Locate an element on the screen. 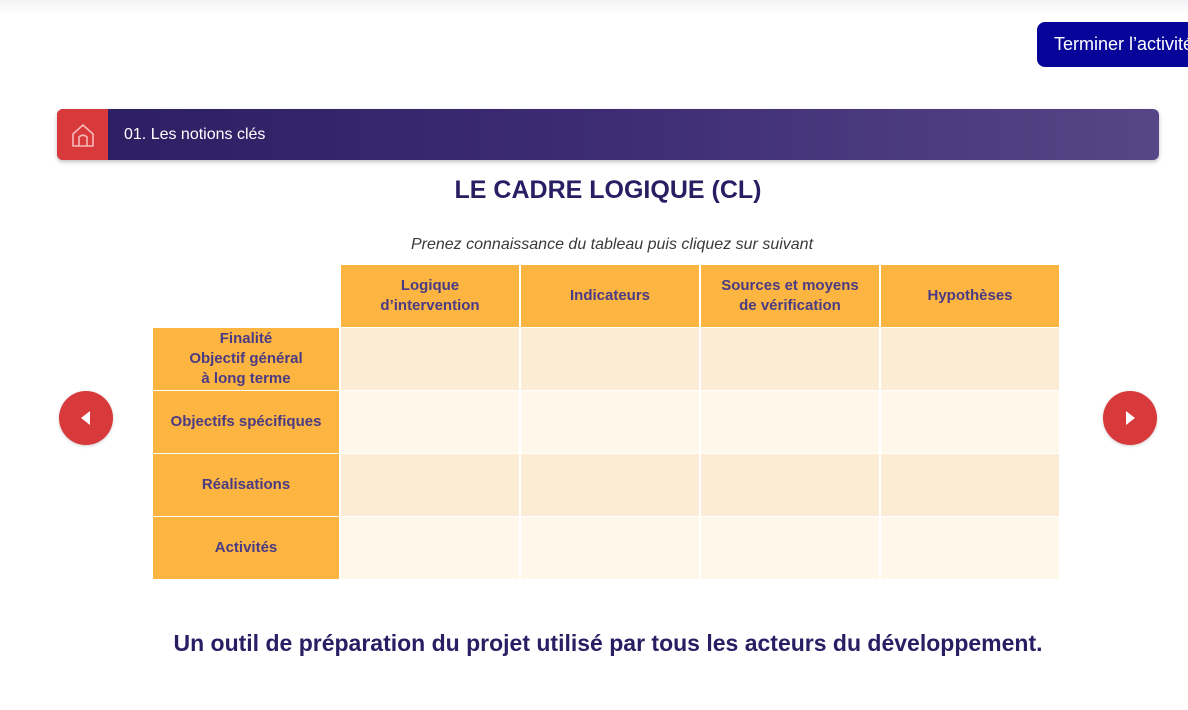 The height and width of the screenshot is (710, 1188). table-corner is located at coordinates (246, 296).